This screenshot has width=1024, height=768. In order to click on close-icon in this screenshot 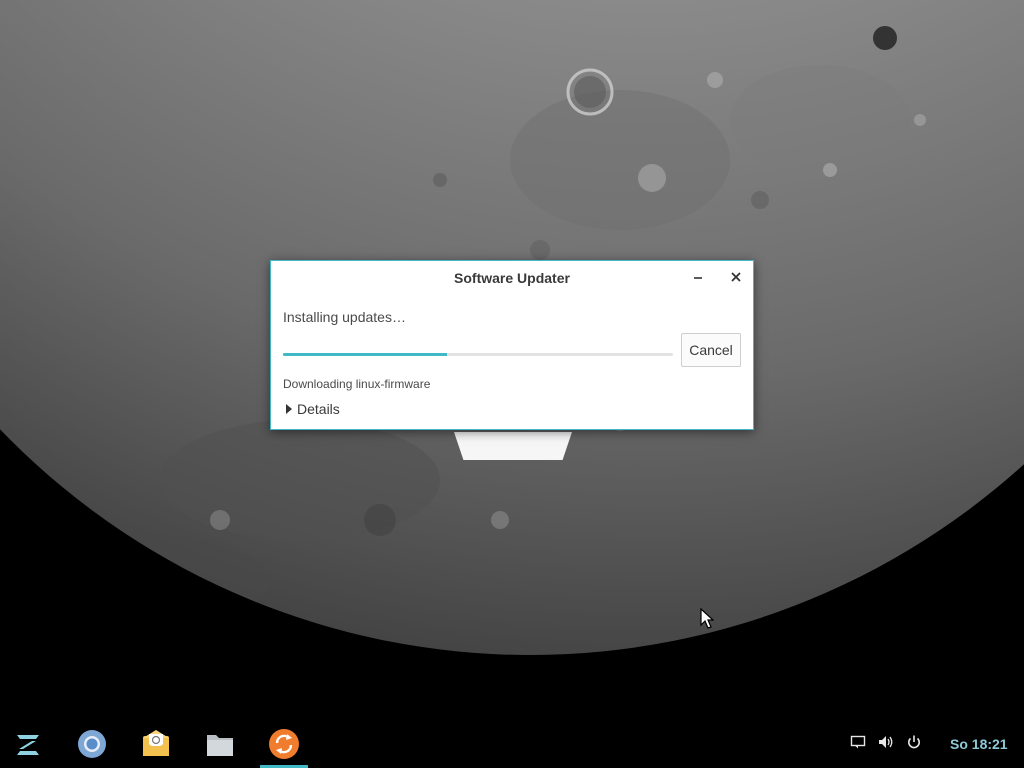, I will do `click(736, 277)`.